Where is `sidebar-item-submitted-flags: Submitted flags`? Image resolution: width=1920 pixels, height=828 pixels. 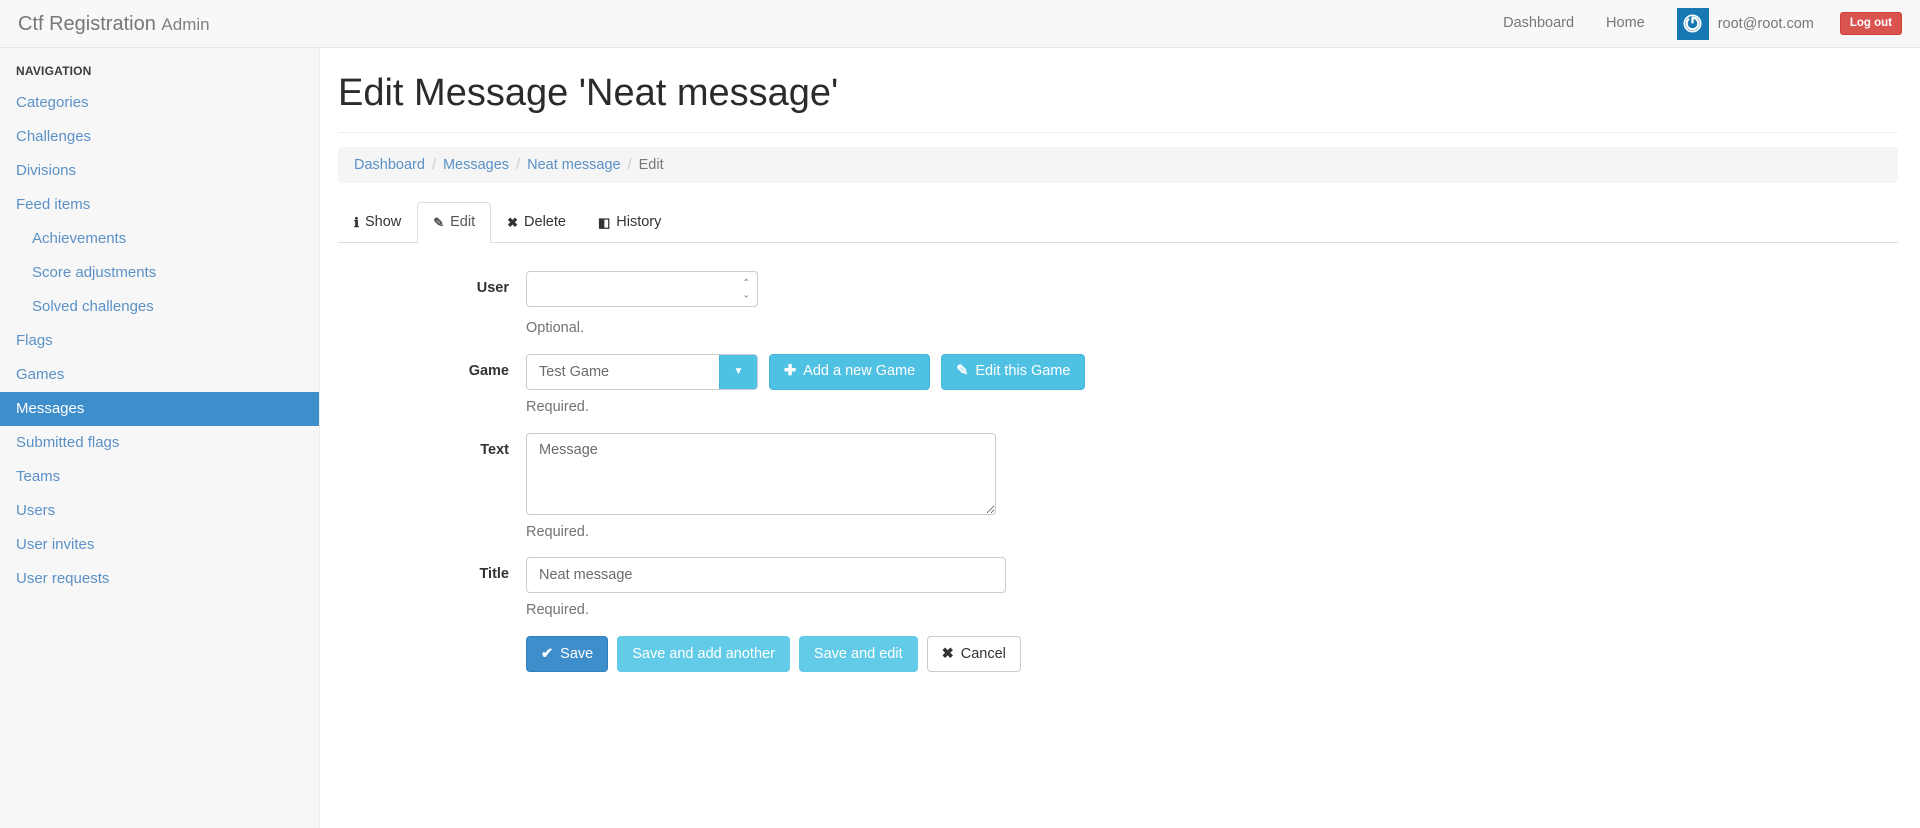 sidebar-item-submitted-flags: Submitted flags is located at coordinates (159, 443).